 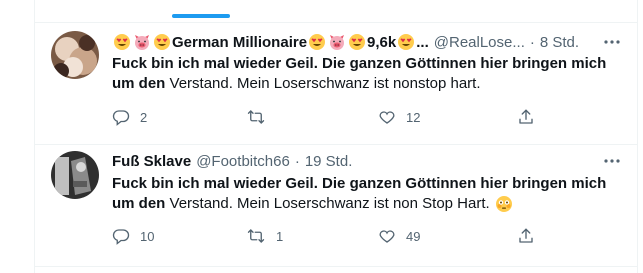 I want to click on retweet-button: 1, so click(x=264, y=236).